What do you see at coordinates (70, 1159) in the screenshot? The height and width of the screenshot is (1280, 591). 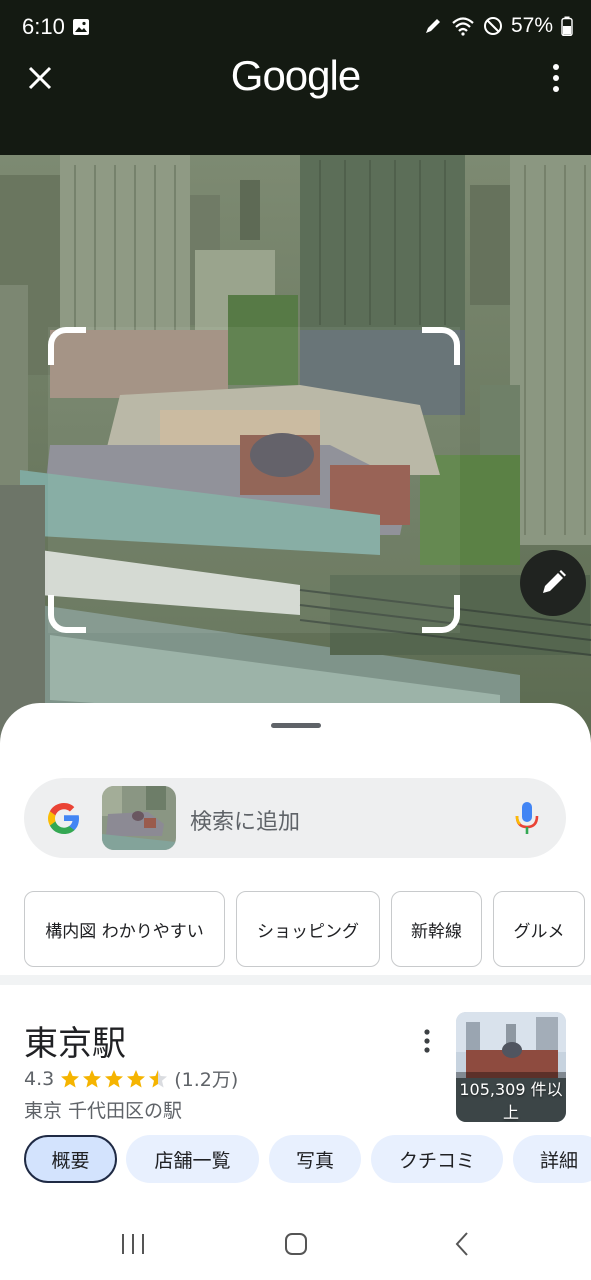 I see `tab-overview: 概要` at bounding box center [70, 1159].